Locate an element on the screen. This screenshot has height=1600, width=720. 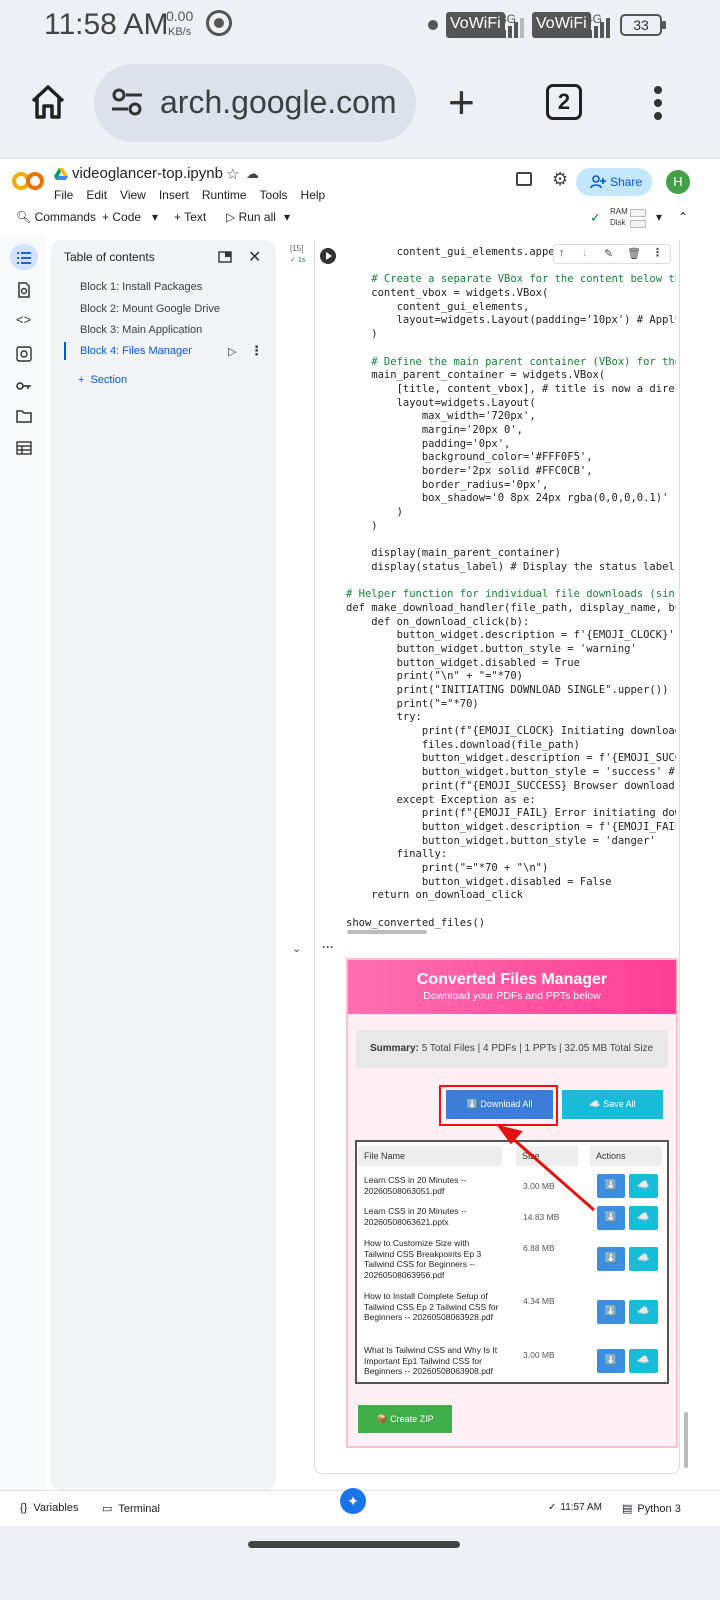
menu-tools: Tools is located at coordinates (274, 195).